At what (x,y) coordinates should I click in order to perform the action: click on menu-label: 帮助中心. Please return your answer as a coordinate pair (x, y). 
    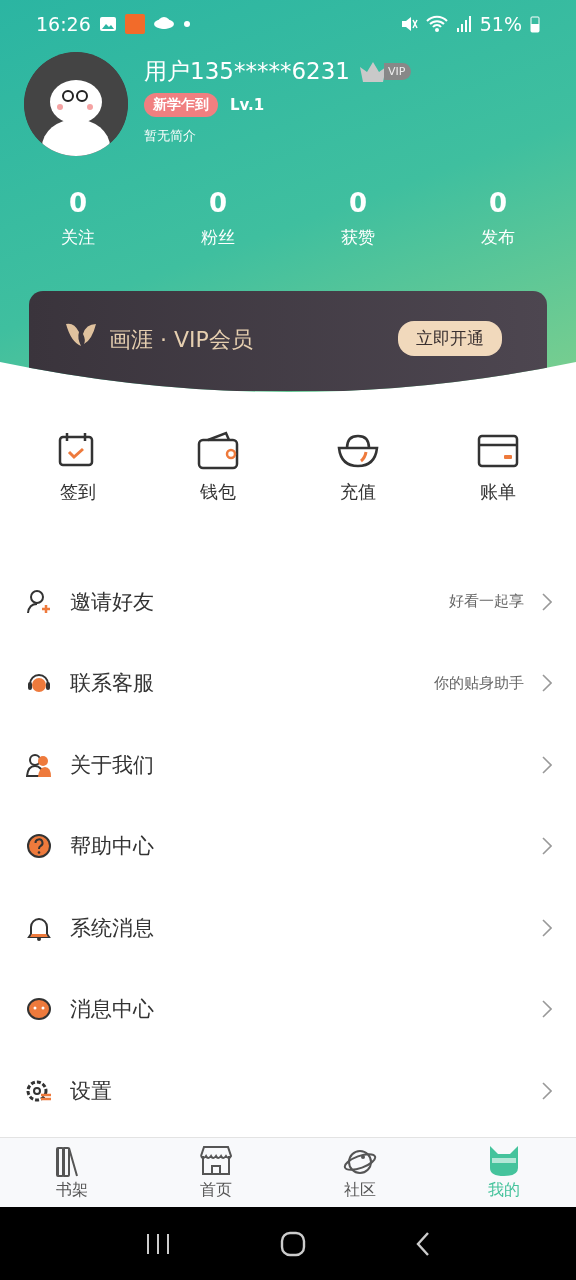
    Looking at the image, I should click on (112, 847).